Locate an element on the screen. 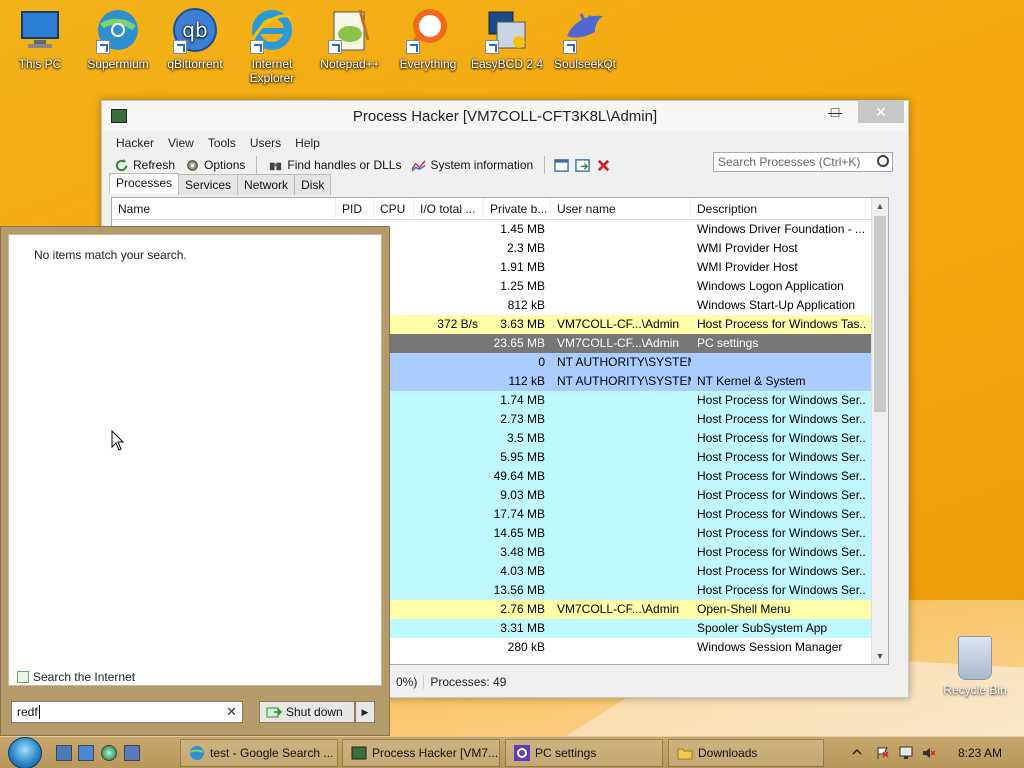 Image resolution: width=1024 pixels, height=768 pixels. menu-view: View is located at coordinates (181, 143).